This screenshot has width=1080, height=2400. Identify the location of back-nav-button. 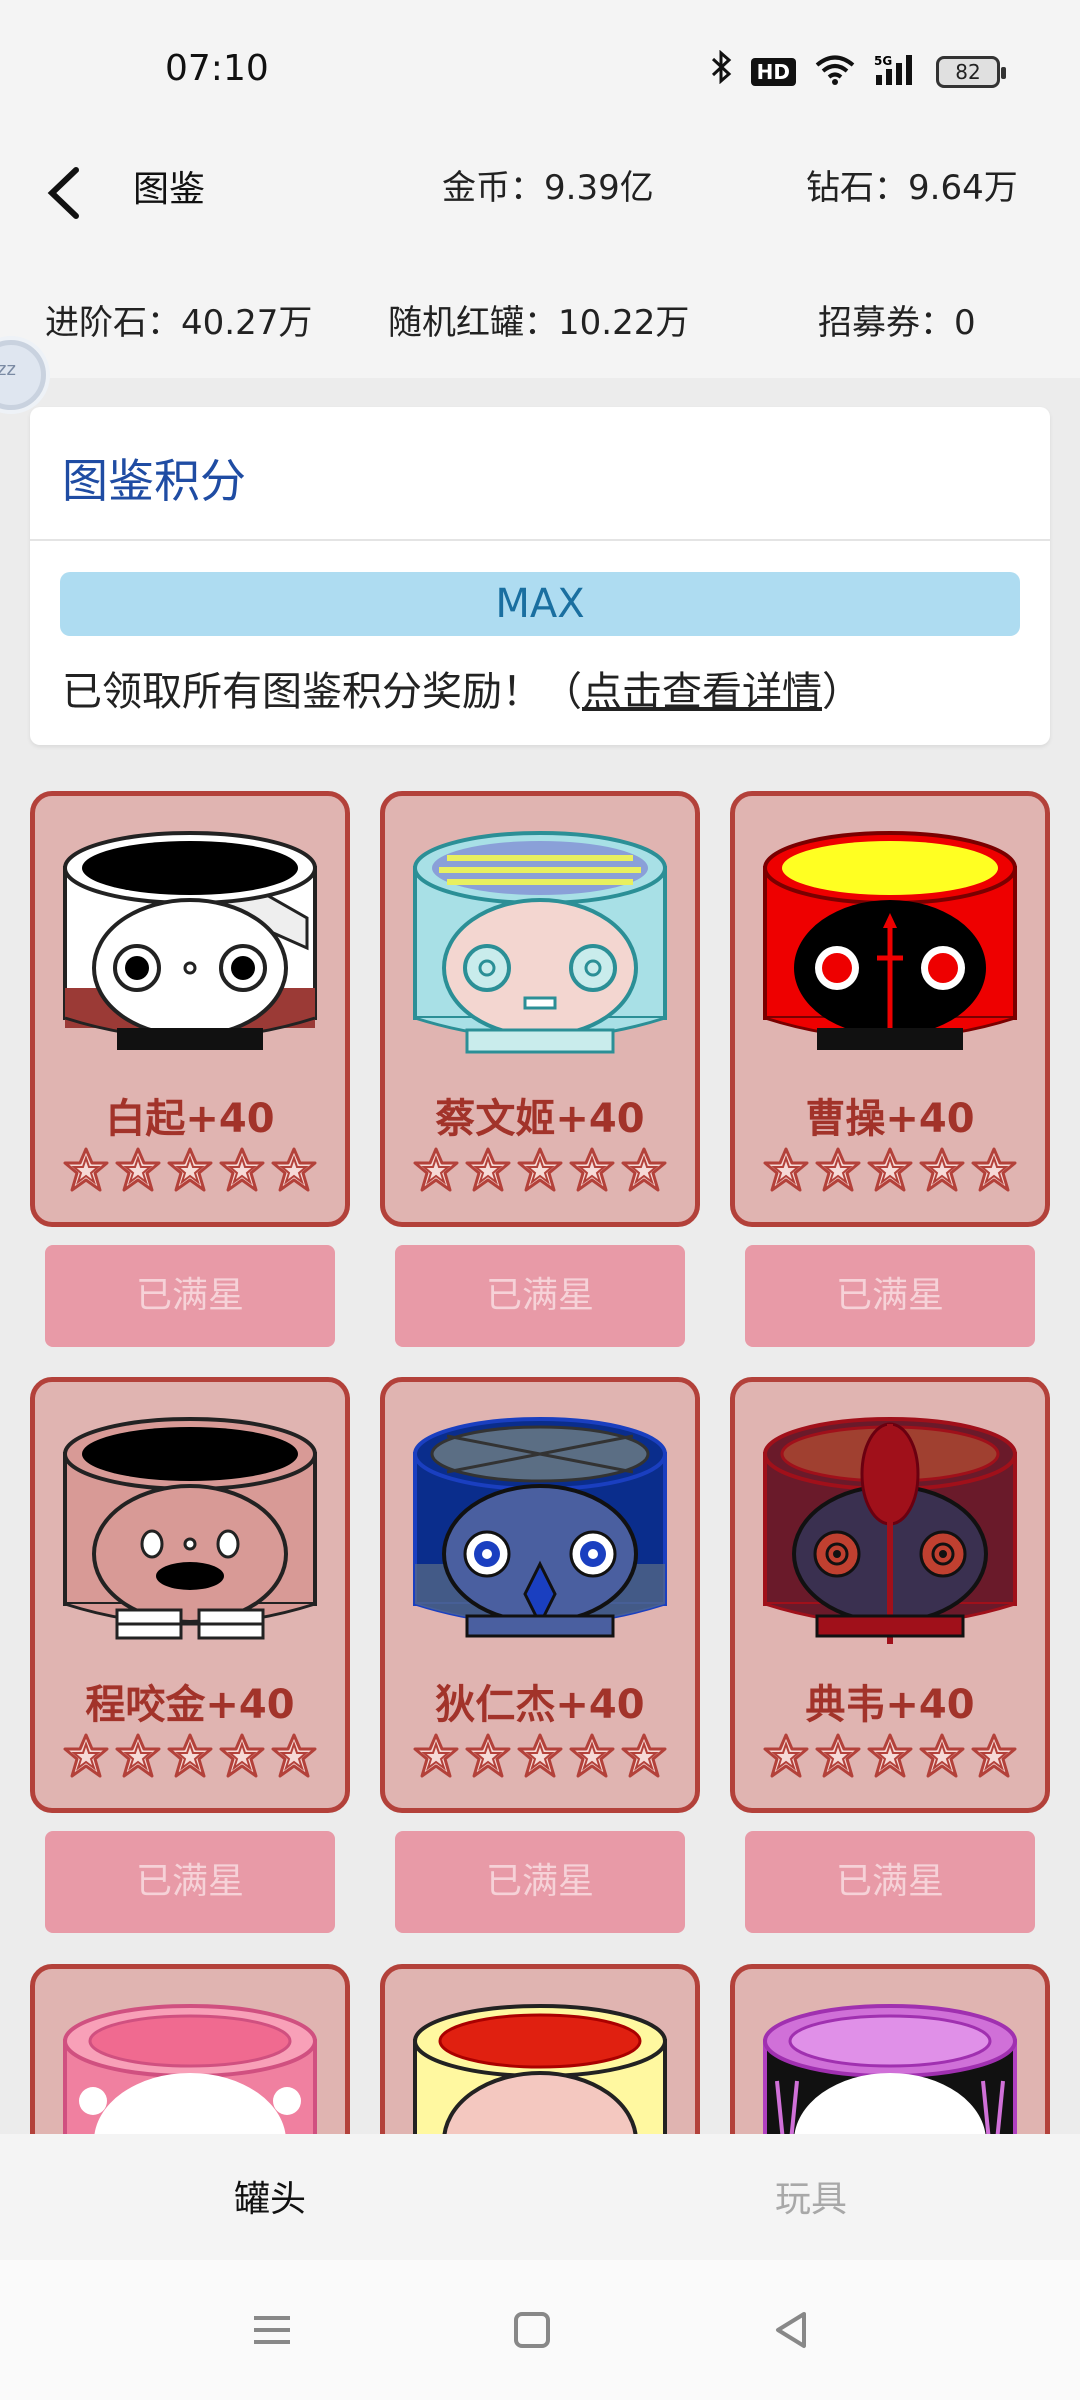
(792, 2330).